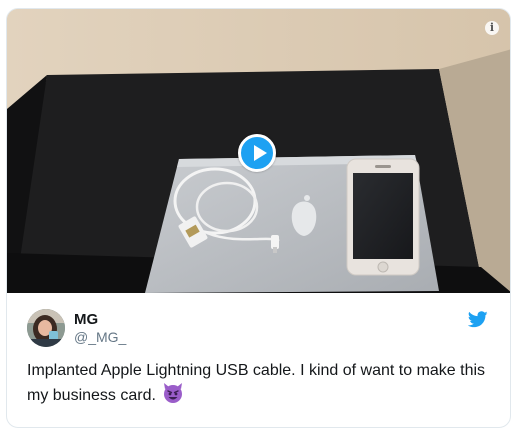 The height and width of the screenshot is (428, 517). I want to click on twitter-bird-icon, so click(478, 319).